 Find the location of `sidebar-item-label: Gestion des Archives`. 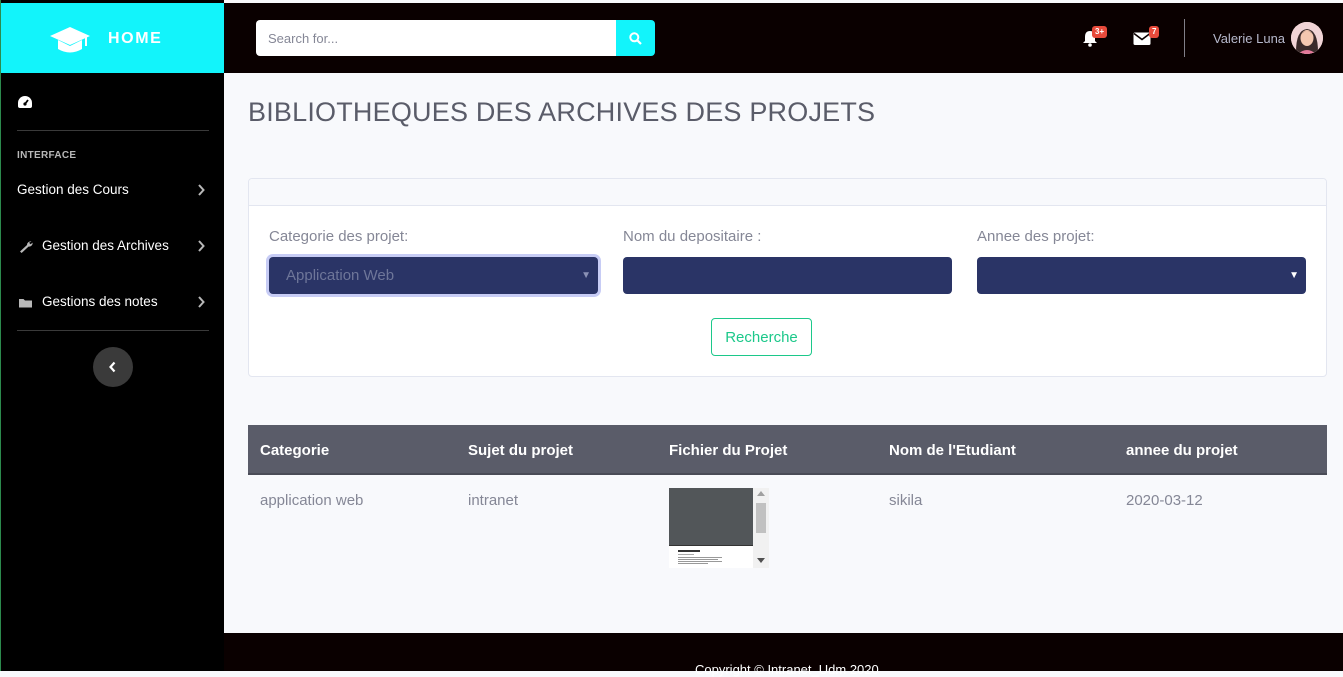

sidebar-item-label: Gestion des Archives is located at coordinates (105, 245).